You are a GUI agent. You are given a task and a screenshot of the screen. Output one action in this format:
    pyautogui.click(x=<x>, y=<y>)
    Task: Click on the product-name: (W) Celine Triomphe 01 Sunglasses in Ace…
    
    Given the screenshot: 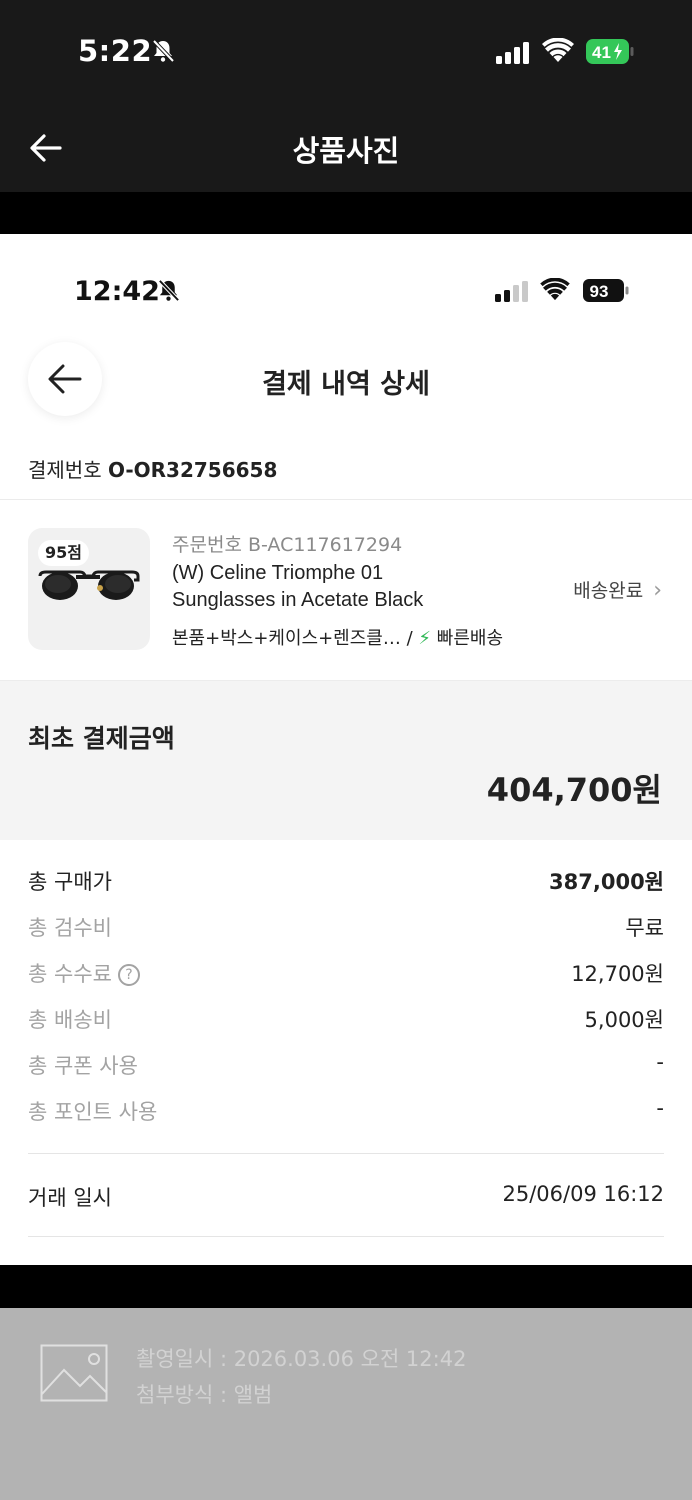 What is the action you would take?
    pyautogui.click(x=332, y=587)
    